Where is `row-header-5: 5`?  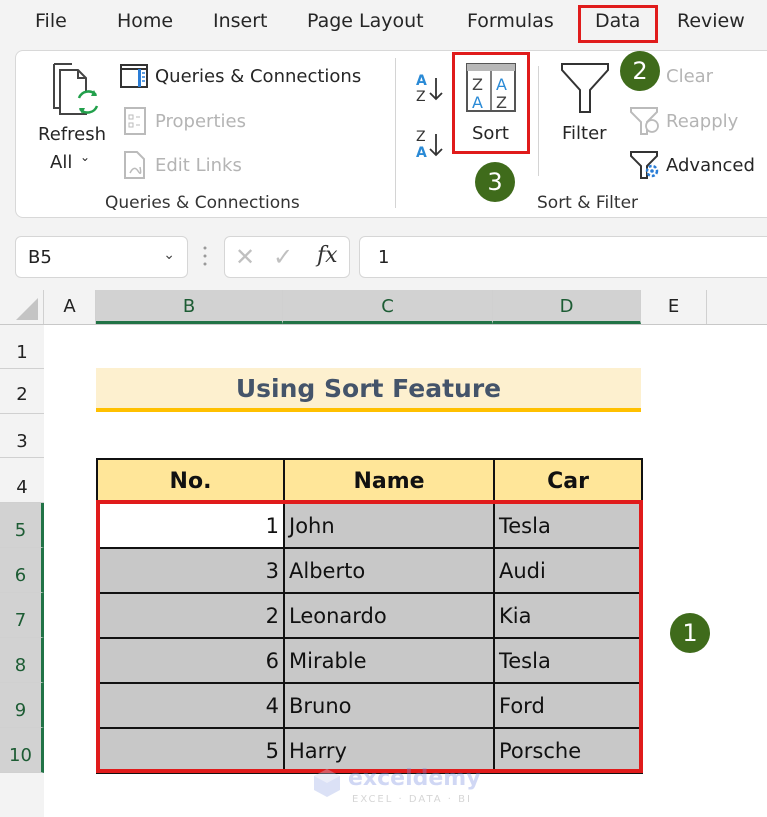 row-header-5: 5 is located at coordinates (22, 525).